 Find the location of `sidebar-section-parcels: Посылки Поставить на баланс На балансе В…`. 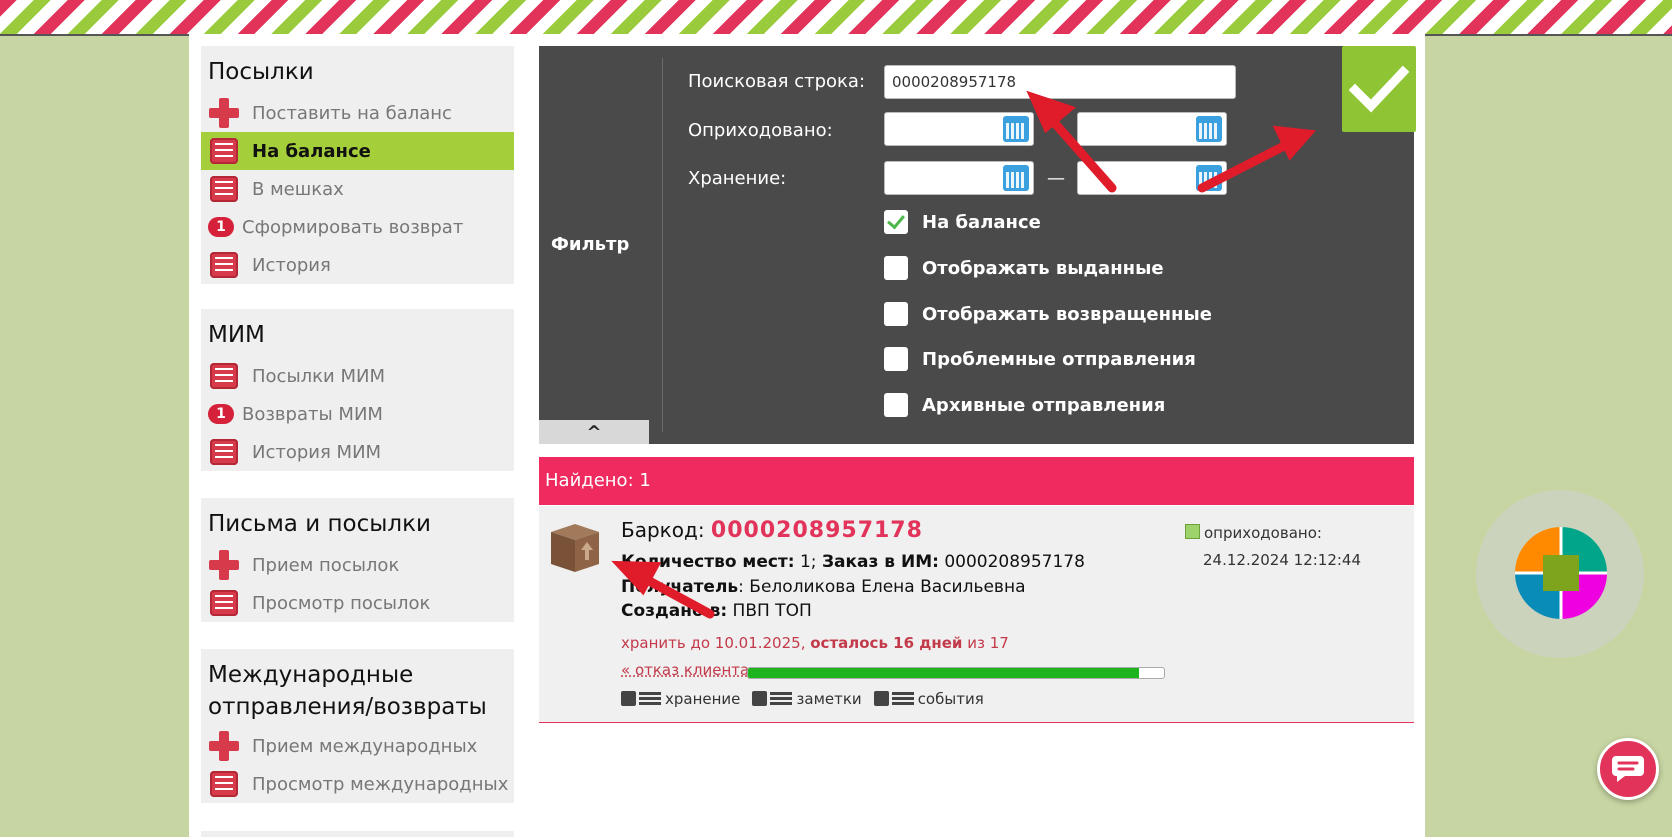

sidebar-section-parcels: Посылки Поставить на баланс На балансе В… is located at coordinates (357, 165).